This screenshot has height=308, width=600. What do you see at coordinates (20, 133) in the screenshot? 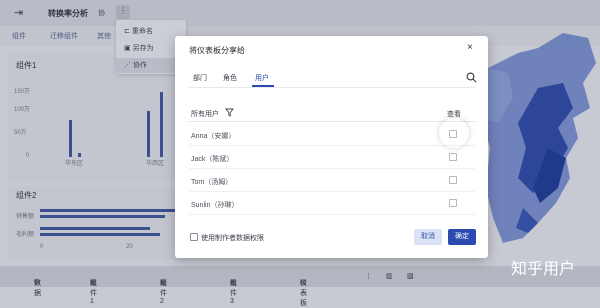
I see `y-tick: 50万` at bounding box center [20, 133].